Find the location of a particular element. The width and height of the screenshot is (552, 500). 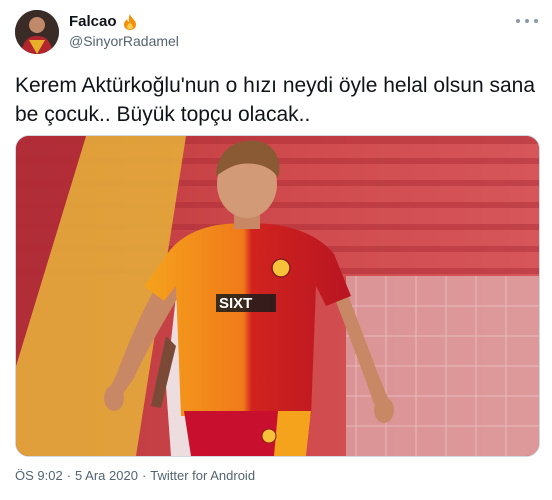

author-avatar is located at coordinates (37, 32).